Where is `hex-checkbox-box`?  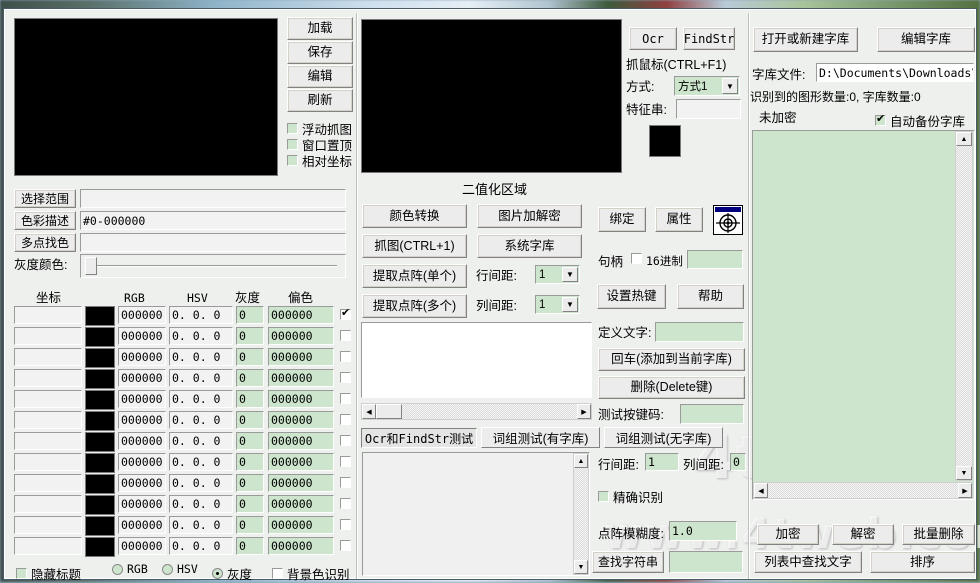
hex-checkbox-box is located at coordinates (636, 258).